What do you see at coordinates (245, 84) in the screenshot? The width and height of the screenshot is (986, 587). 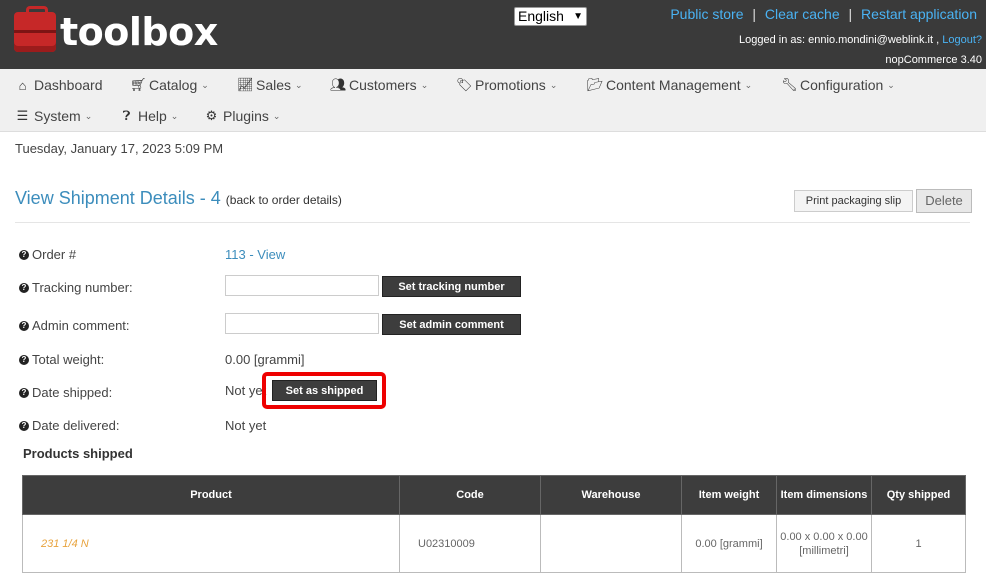 I see `chart-icon: 📈︎` at bounding box center [245, 84].